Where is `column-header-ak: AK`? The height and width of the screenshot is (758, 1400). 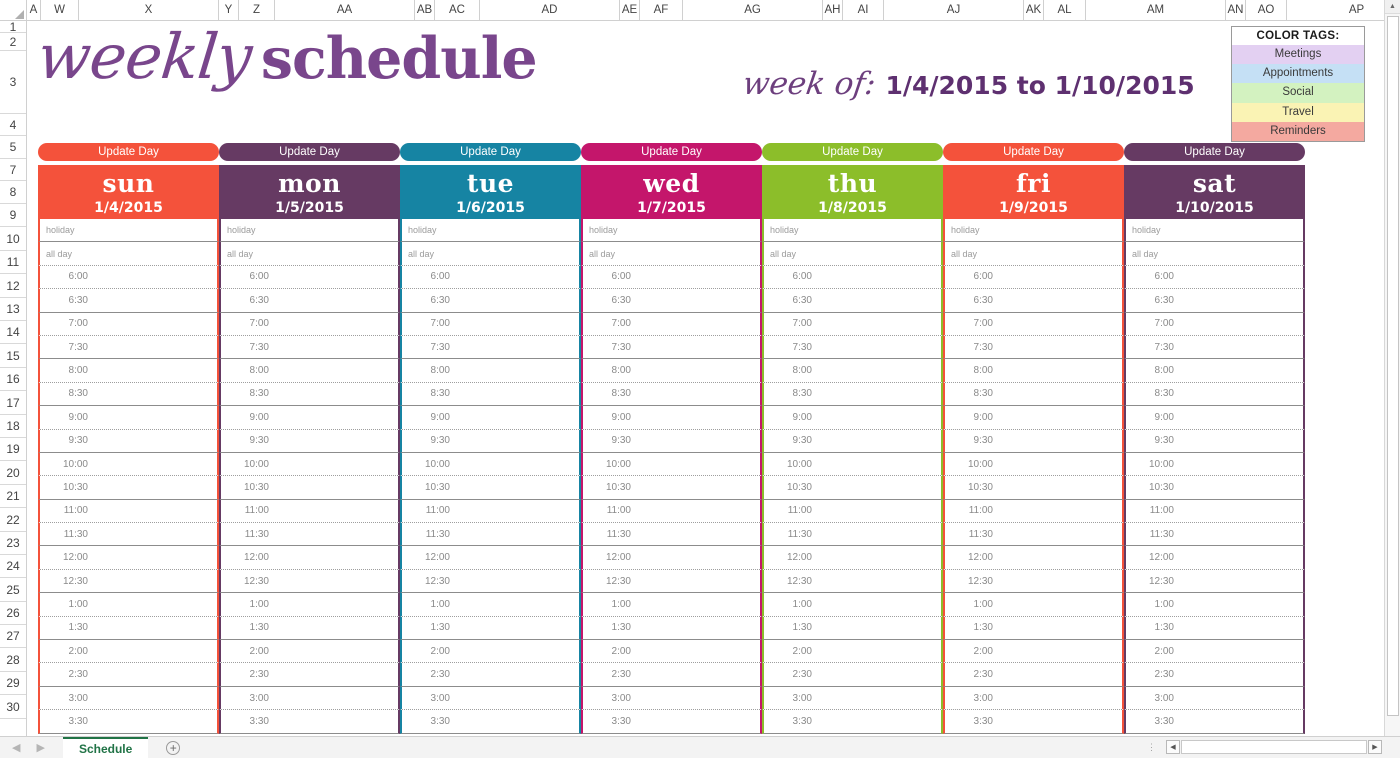 column-header-ak: AK is located at coordinates (1034, 10).